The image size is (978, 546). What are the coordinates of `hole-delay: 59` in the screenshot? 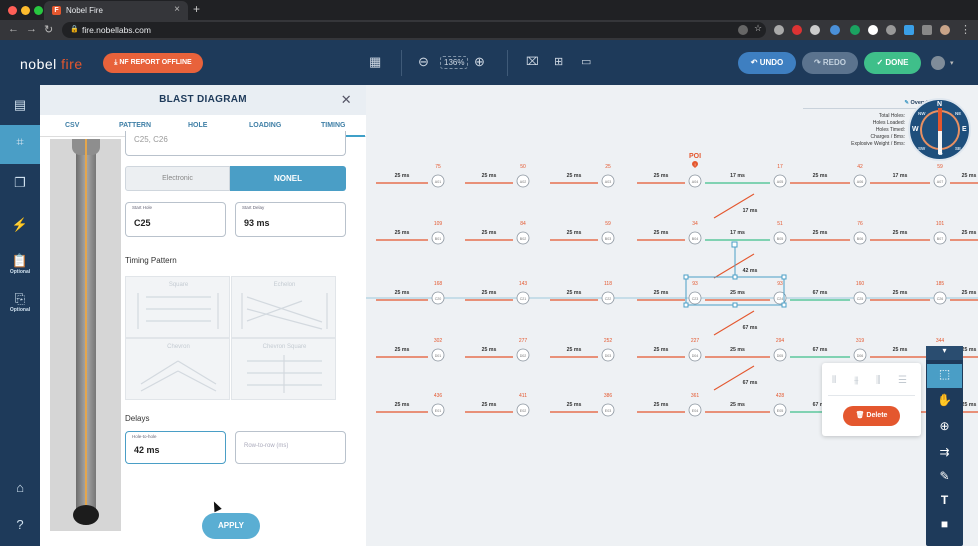 It's located at (940, 167).